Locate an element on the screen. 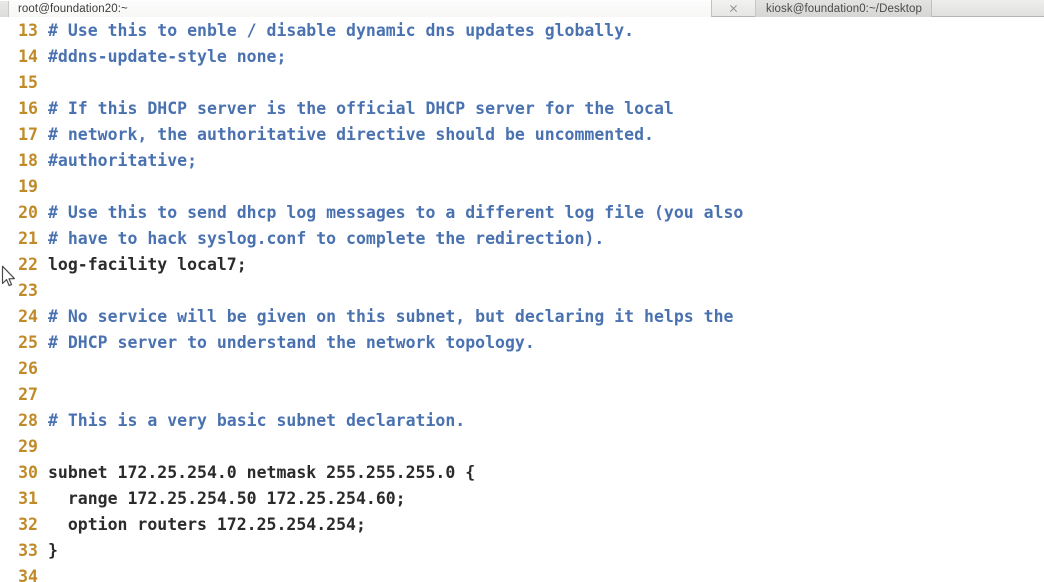 The height and width of the screenshot is (582, 1044). code-line: 19 is located at coordinates (522, 187).